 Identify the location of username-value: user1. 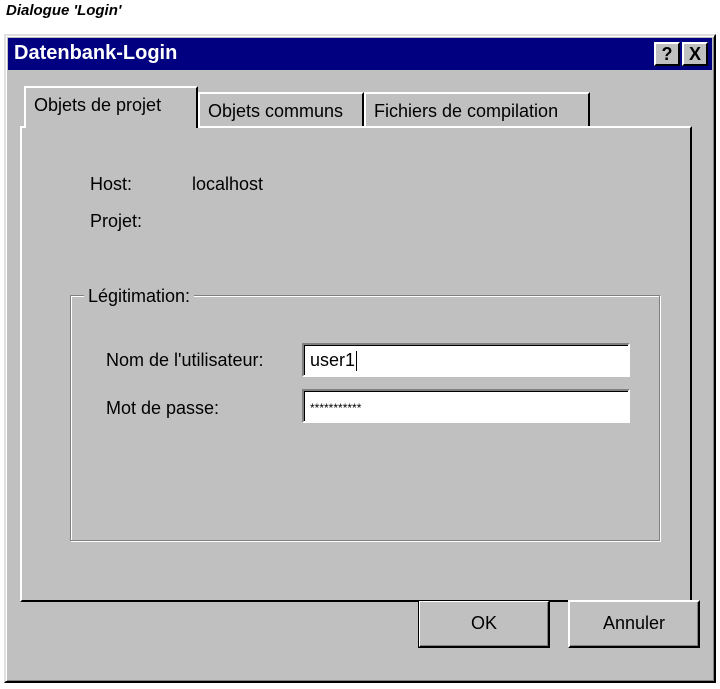
(333, 360).